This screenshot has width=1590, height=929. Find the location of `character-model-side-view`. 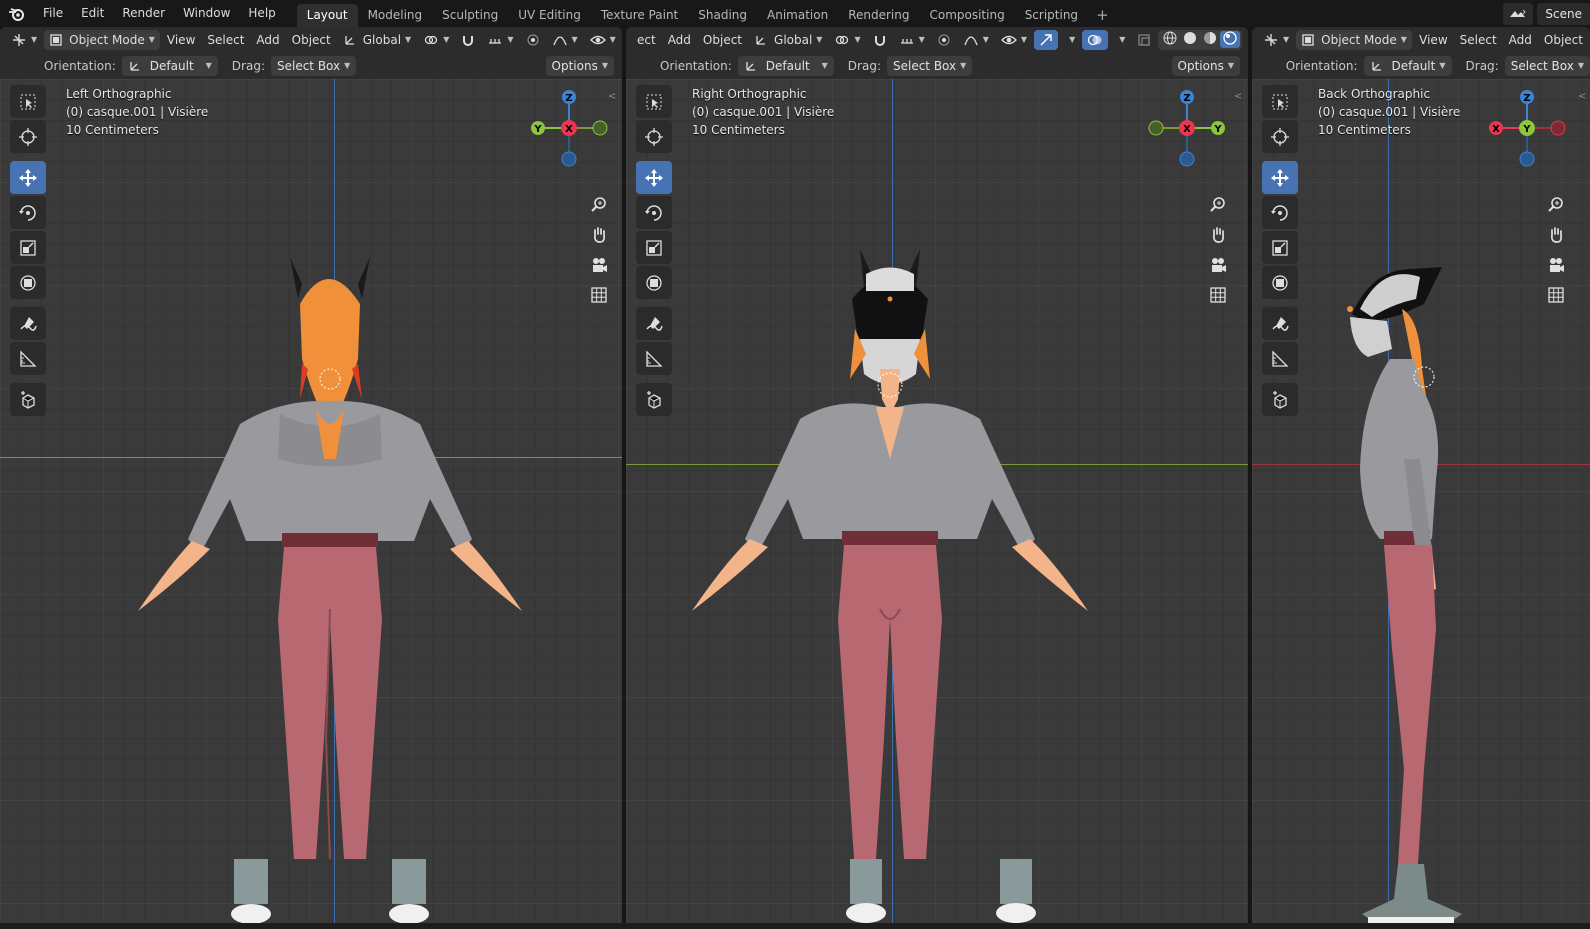

character-model-side-view is located at coordinates (1427, 566).